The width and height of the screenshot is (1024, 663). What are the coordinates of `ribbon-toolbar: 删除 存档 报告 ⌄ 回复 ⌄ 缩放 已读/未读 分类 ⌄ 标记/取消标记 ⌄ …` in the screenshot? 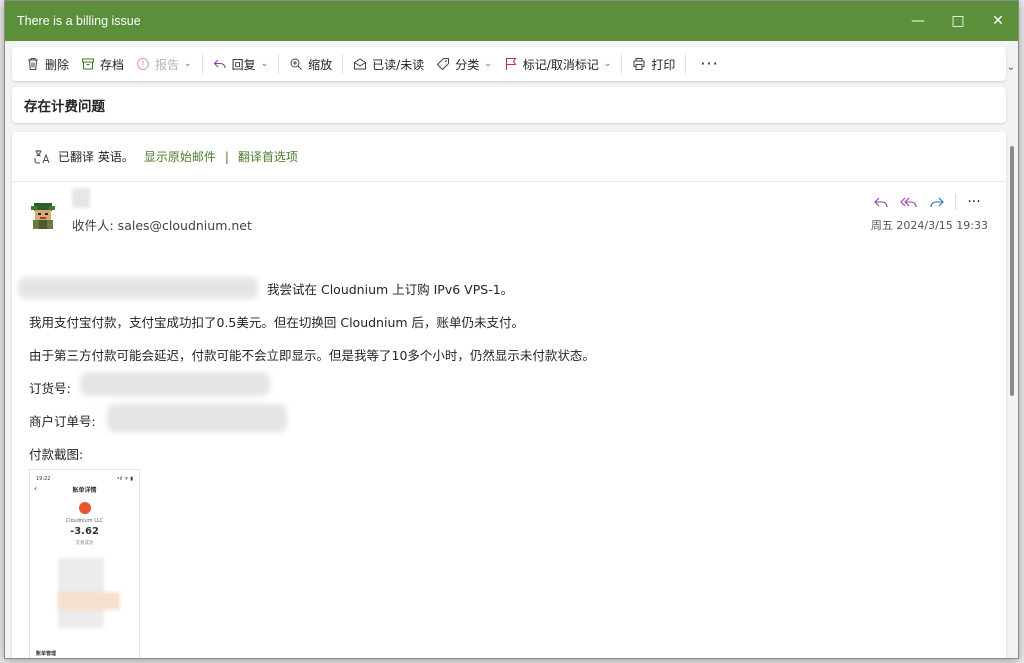 It's located at (509, 64).